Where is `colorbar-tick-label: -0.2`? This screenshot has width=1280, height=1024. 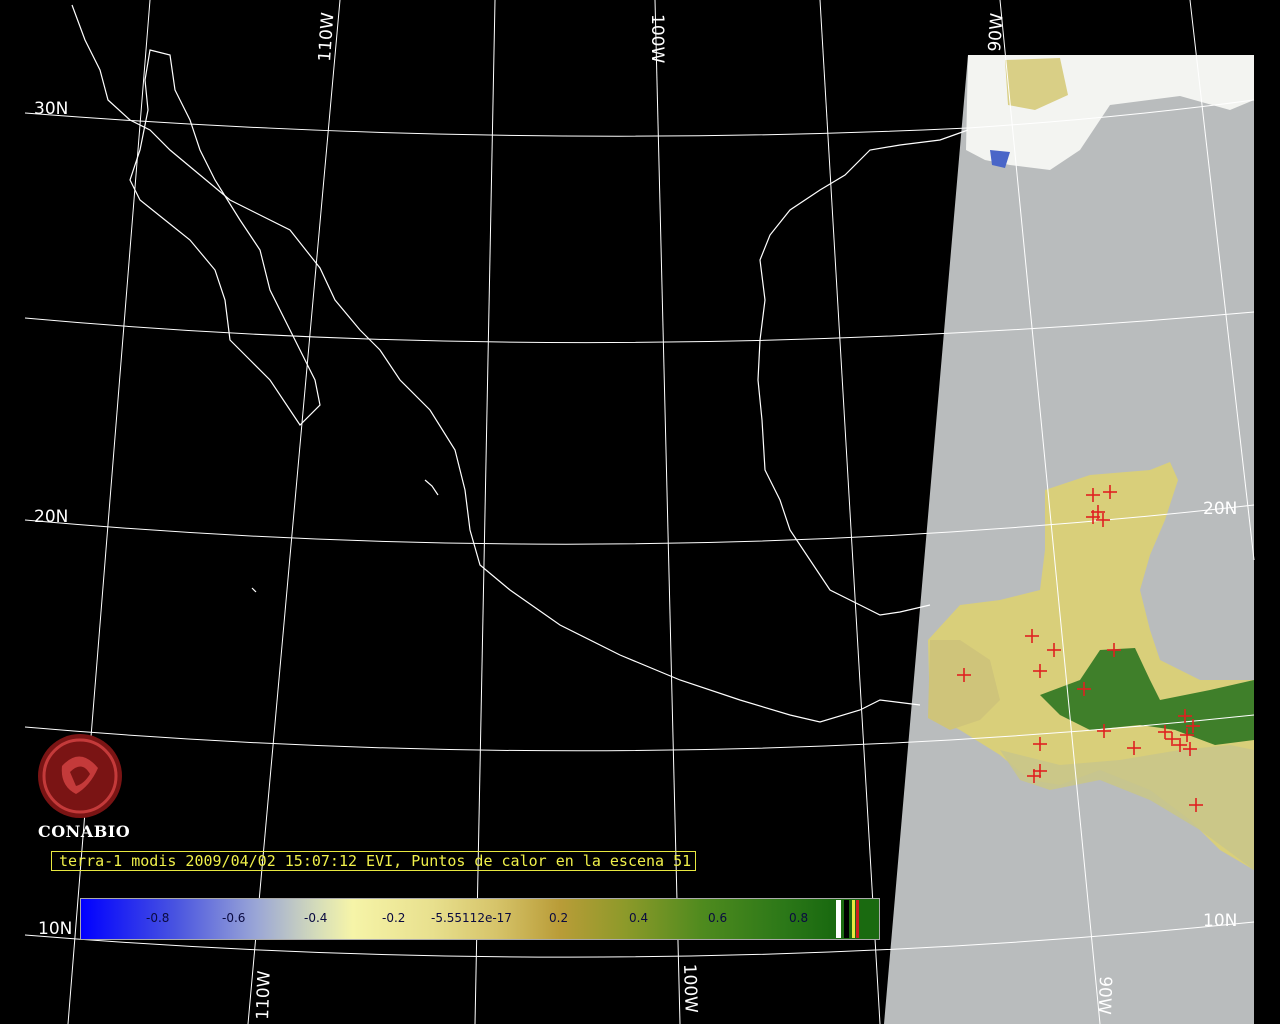
colorbar-tick-label: -0.2 is located at coordinates (394, 918).